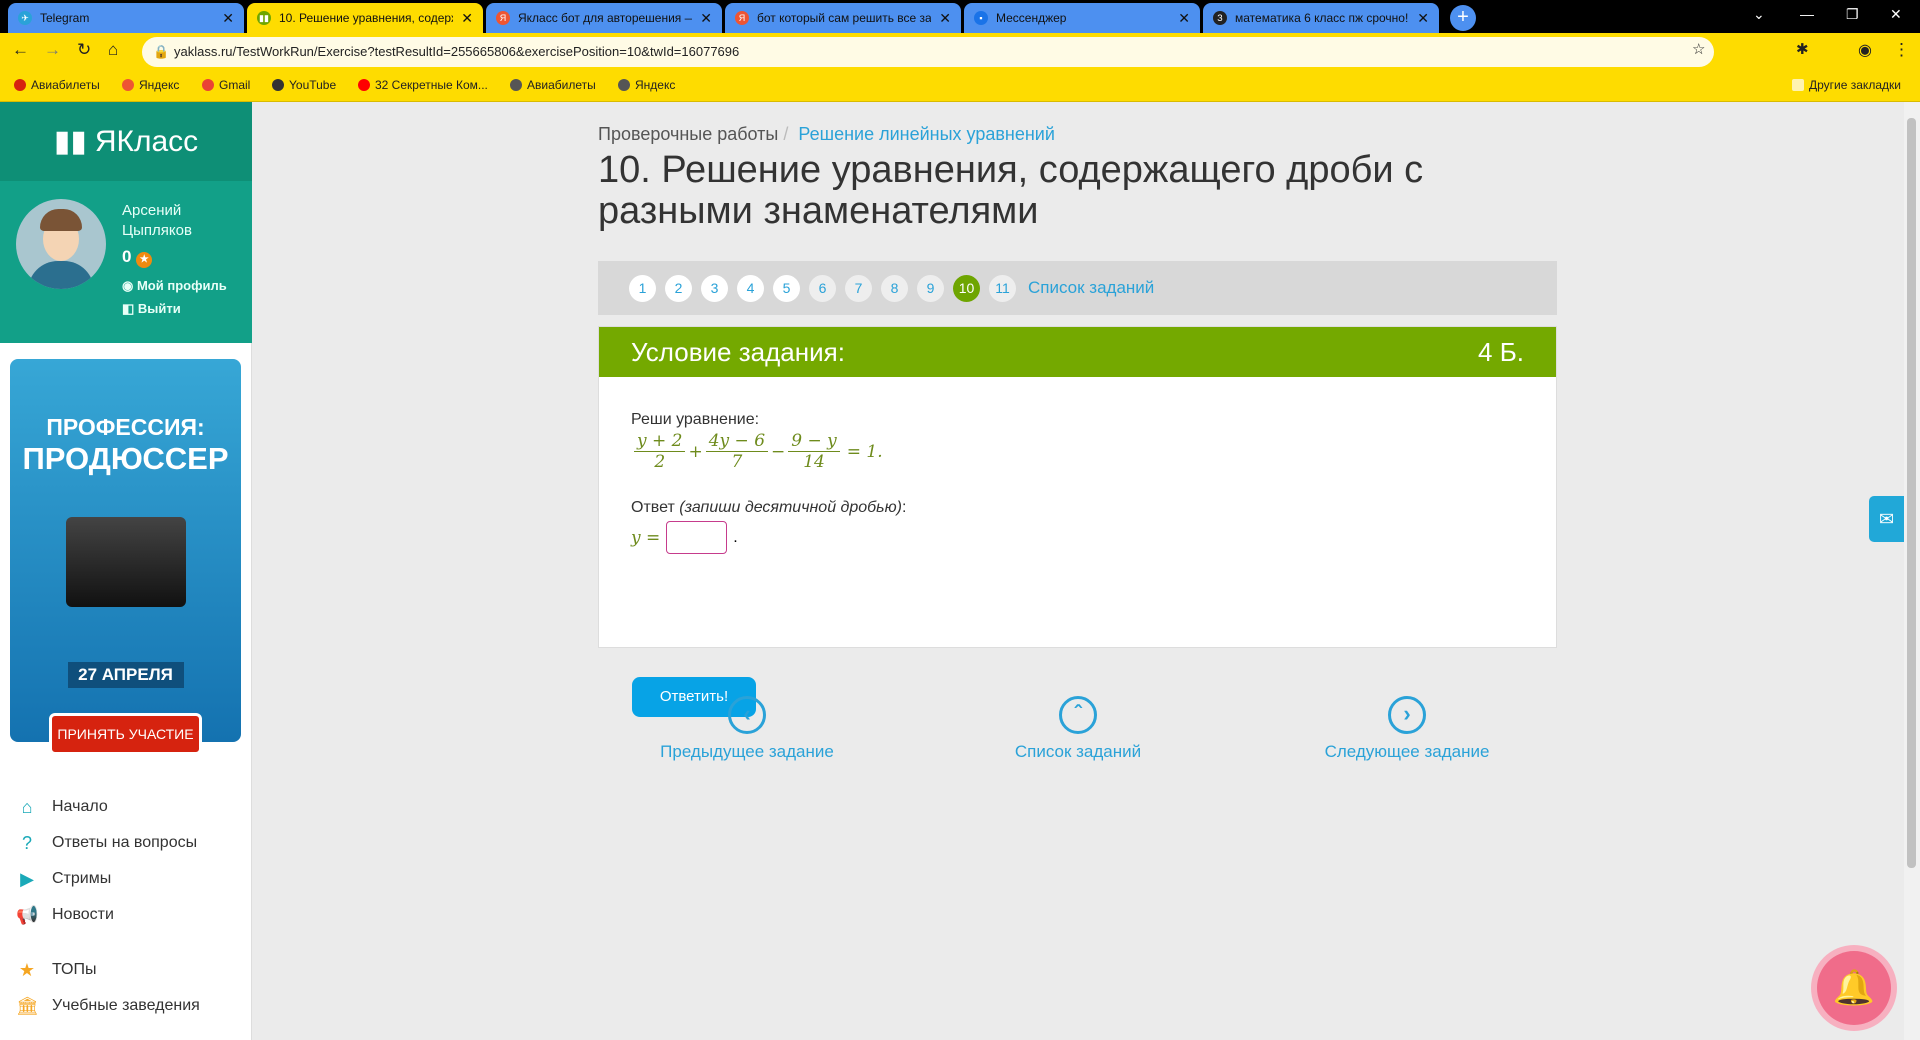 The width and height of the screenshot is (1920, 1040). Describe the element at coordinates (25, 18) in the screenshot. I see `tab-favicon-icon: ✈` at that location.